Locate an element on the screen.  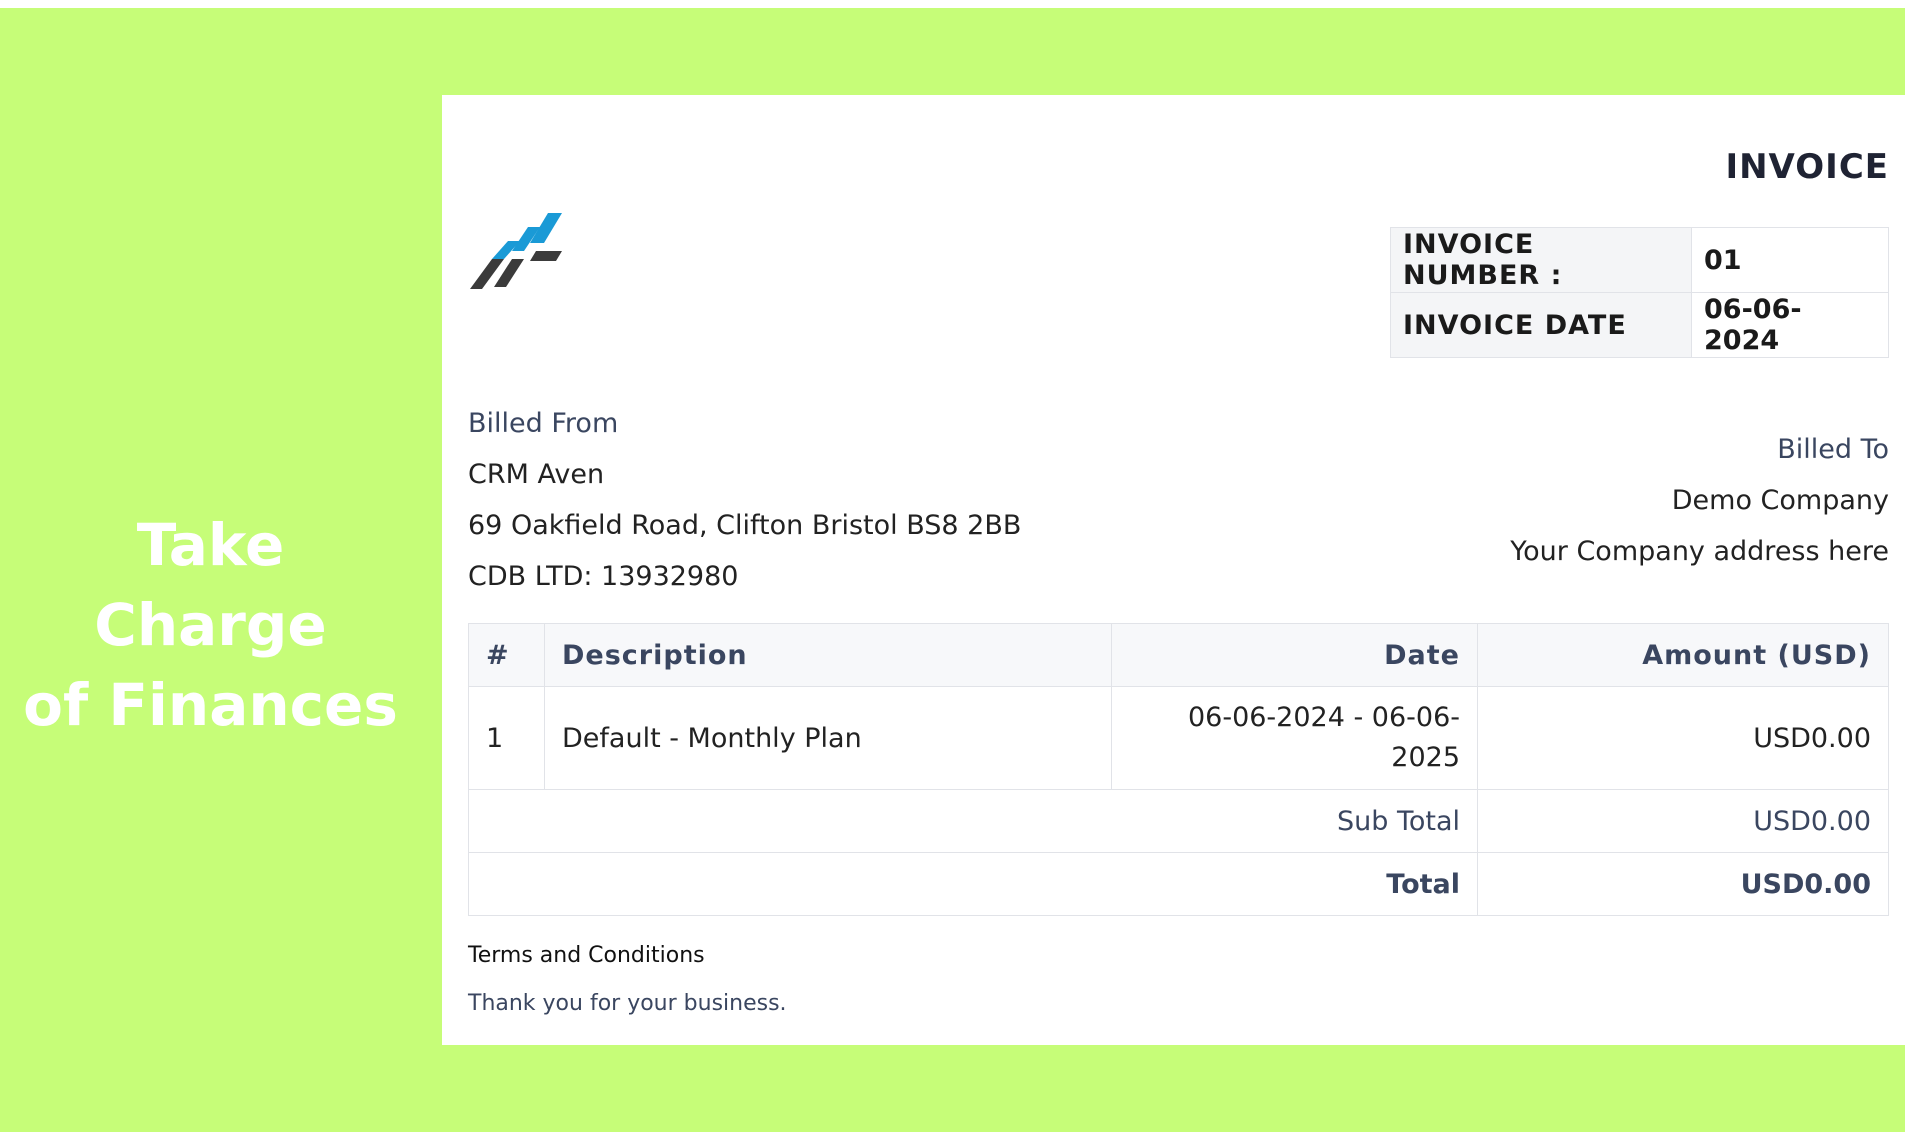
terms-text: Thank you for your business. is located at coordinates (627, 1003).